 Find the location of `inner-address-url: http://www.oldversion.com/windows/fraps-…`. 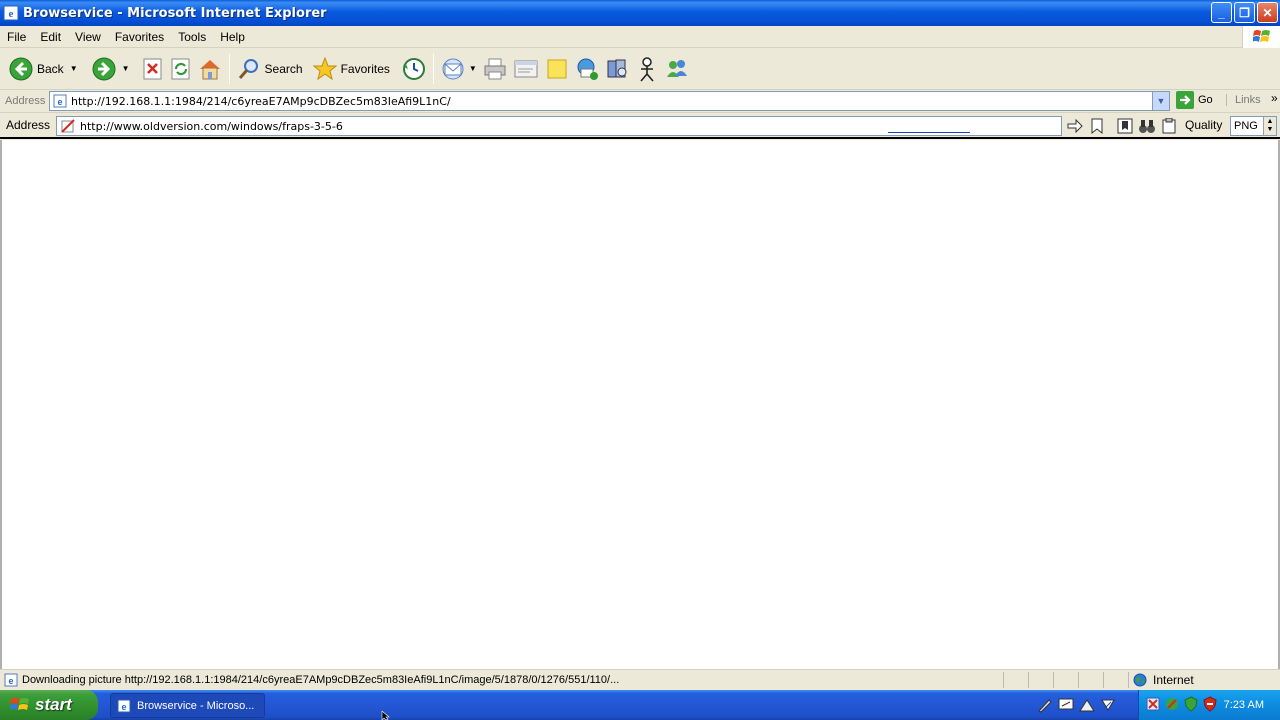

inner-address-url: http://www.oldversion.com/windows/fraps-… is located at coordinates (211, 126).